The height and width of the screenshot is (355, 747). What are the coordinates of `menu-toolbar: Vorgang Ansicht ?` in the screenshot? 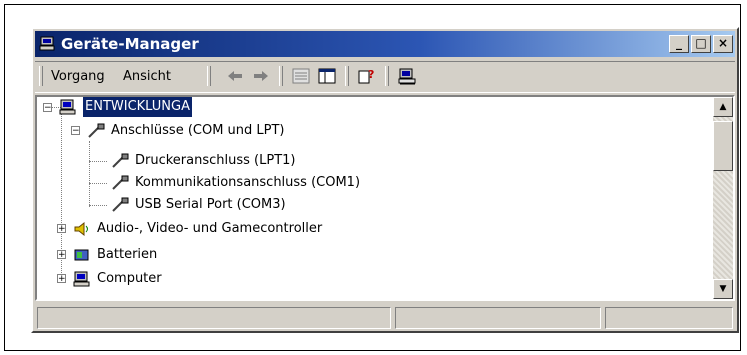 It's located at (385, 77).